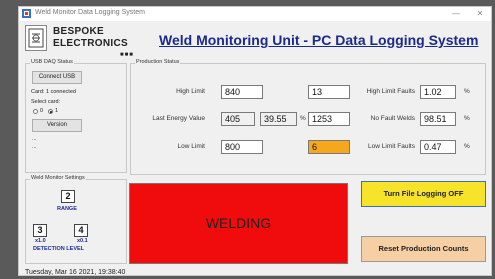  What do you see at coordinates (329, 119) in the screenshot?
I see `no-fault-count-field: 1253` at bounding box center [329, 119].